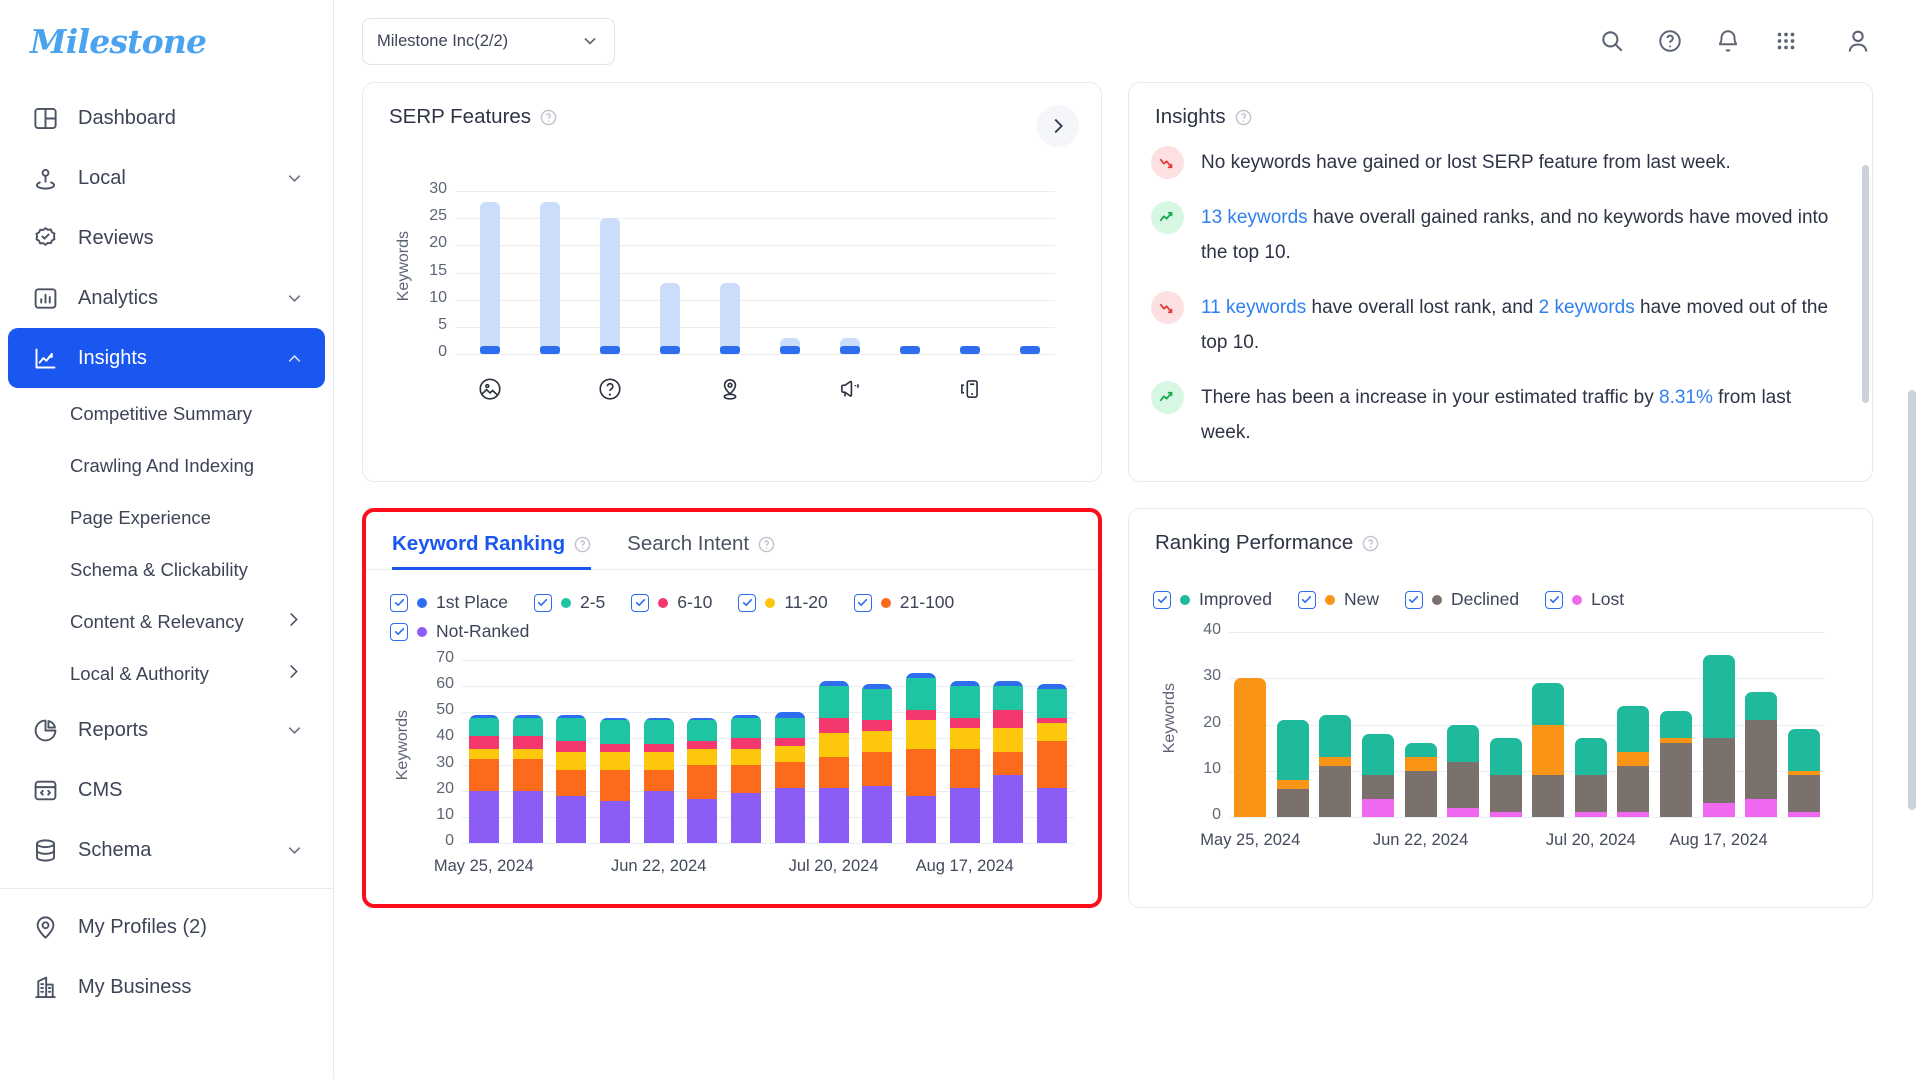  Describe the element at coordinates (1254, 217) in the screenshot. I see `insight-highlight: 13 keywords` at that location.